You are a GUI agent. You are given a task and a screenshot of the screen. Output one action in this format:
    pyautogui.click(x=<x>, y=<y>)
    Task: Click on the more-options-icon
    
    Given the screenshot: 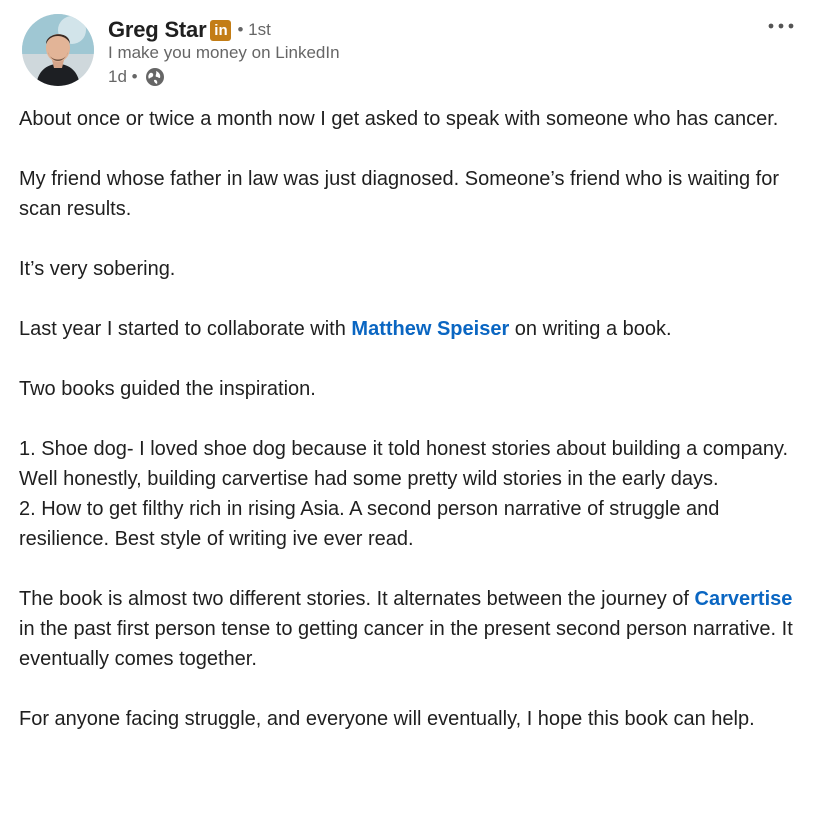 What is the action you would take?
    pyautogui.click(x=781, y=26)
    